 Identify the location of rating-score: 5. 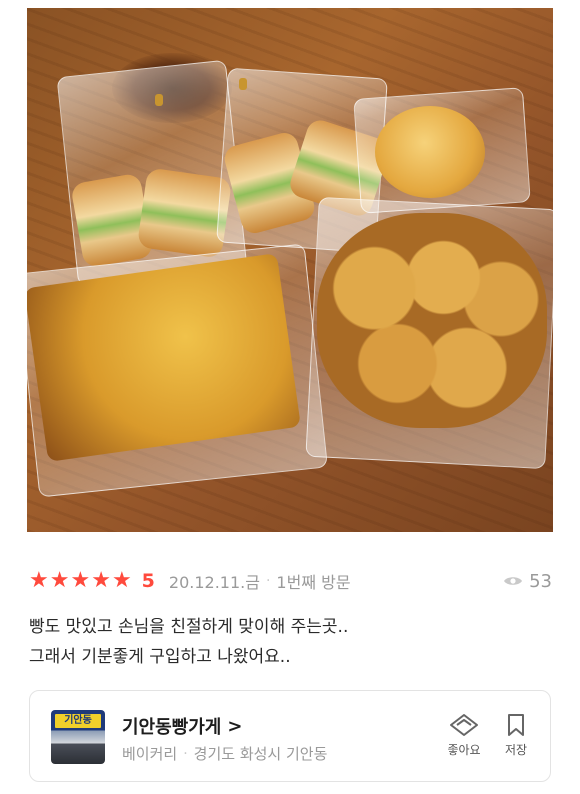
(148, 581).